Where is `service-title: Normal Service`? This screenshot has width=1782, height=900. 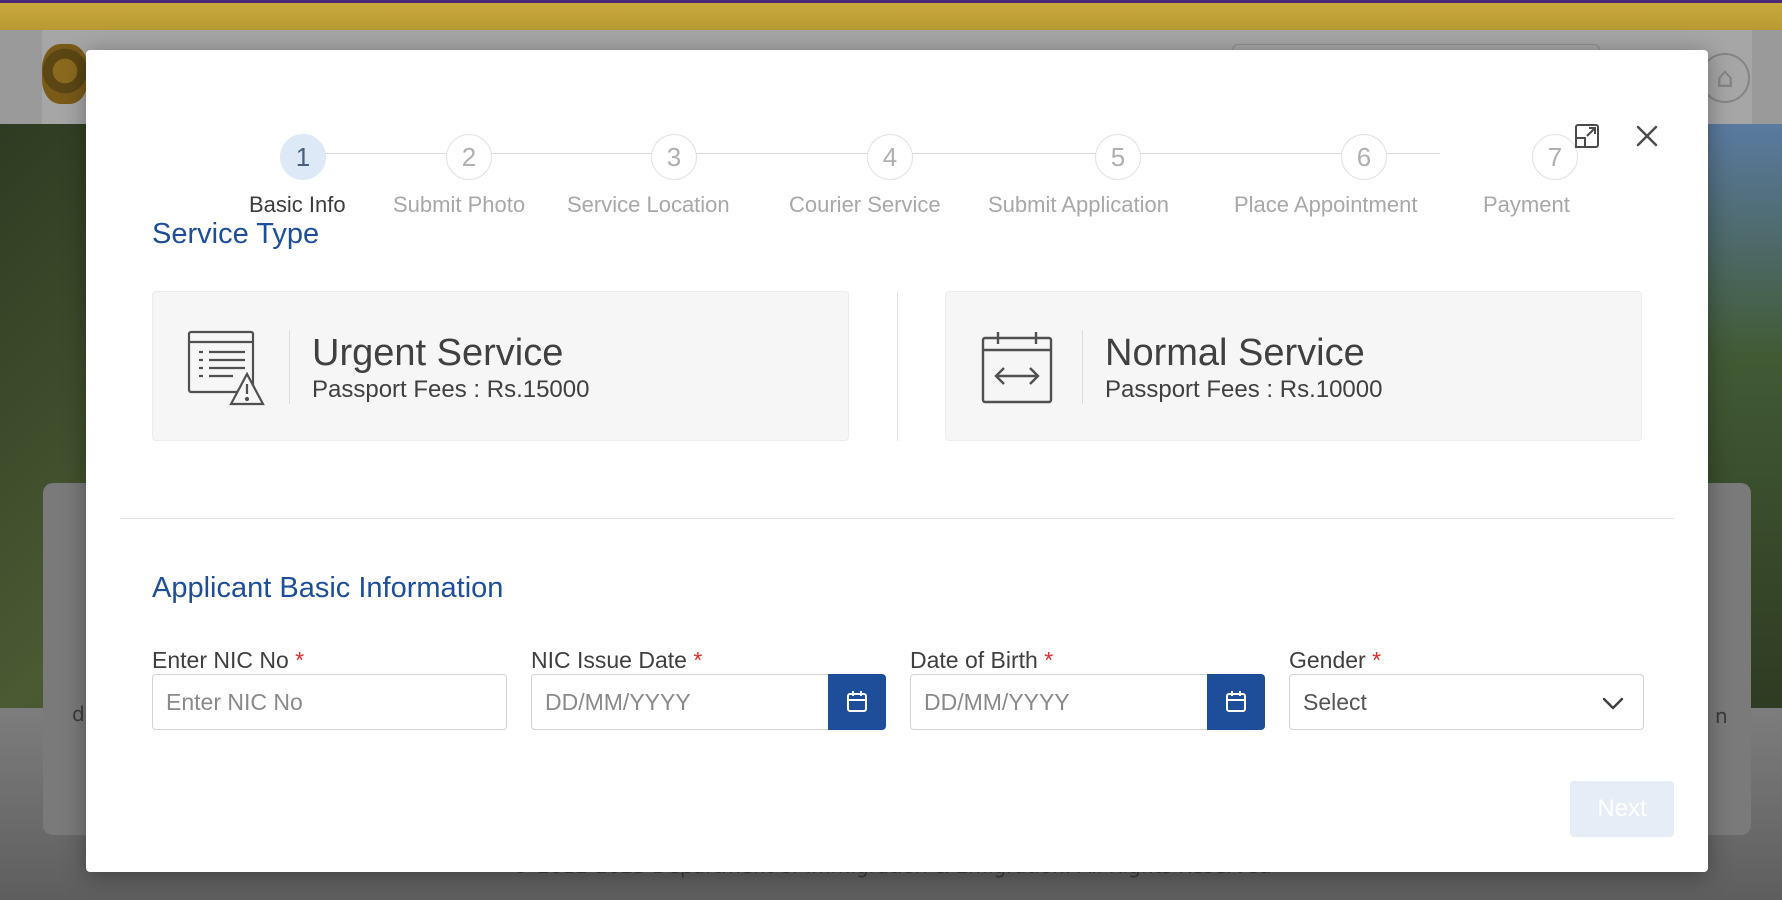
service-title: Normal Service is located at coordinates (1235, 353).